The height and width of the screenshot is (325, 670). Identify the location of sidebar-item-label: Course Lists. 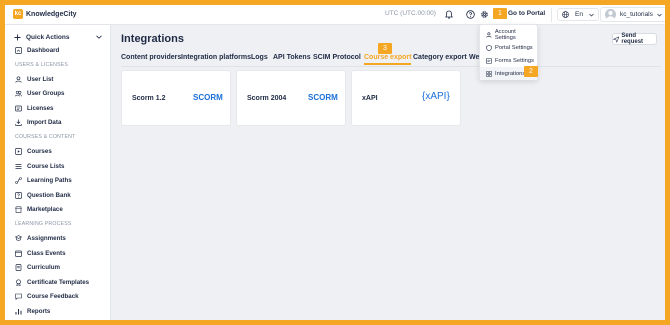
(46, 166).